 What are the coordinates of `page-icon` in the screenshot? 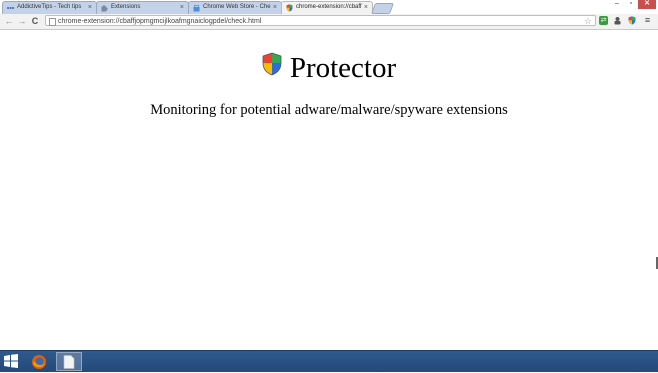 It's located at (52, 22).